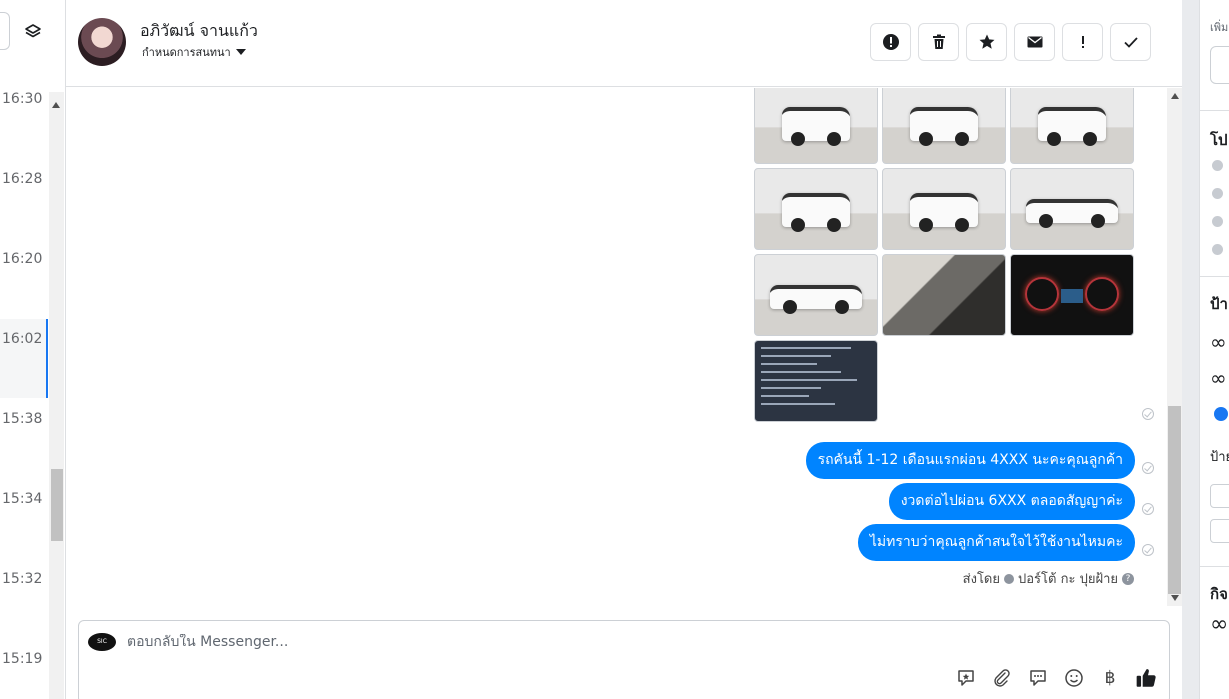  I want to click on mark-important-button, so click(1082, 42).